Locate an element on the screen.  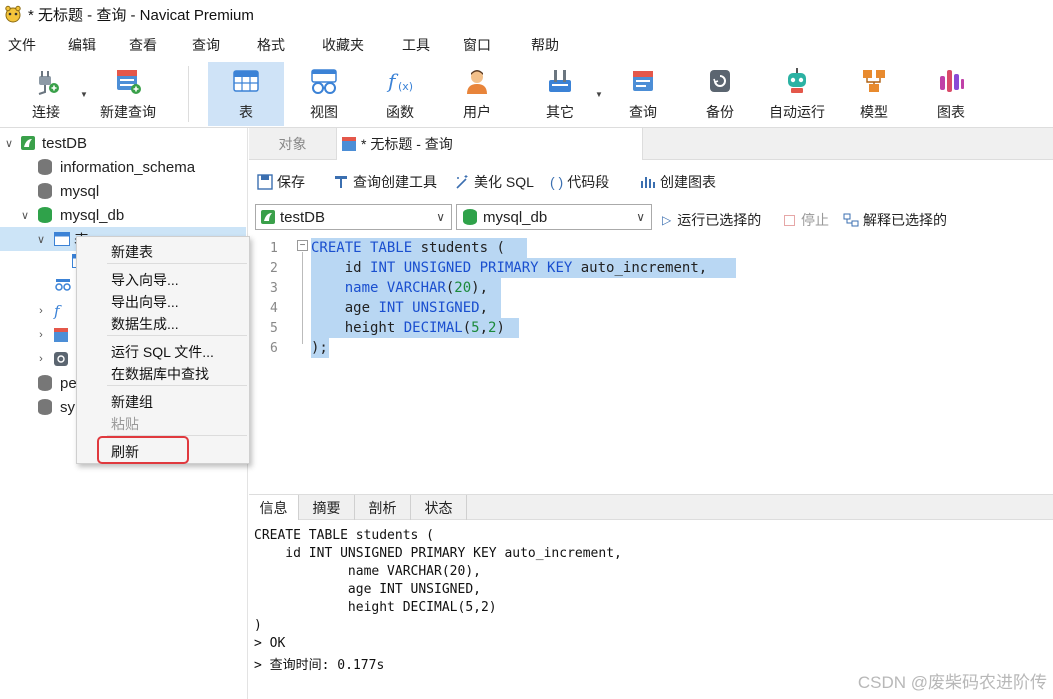
function-icon: f (x) is located at coordinates (399, 81).